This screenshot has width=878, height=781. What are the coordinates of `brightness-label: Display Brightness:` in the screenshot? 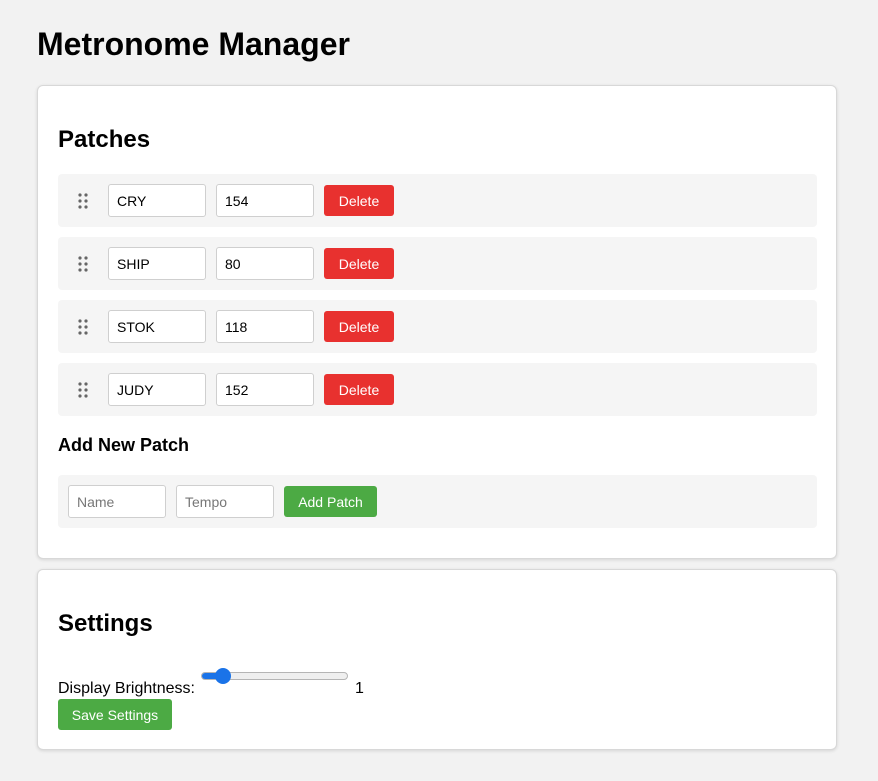 It's located at (126, 688).